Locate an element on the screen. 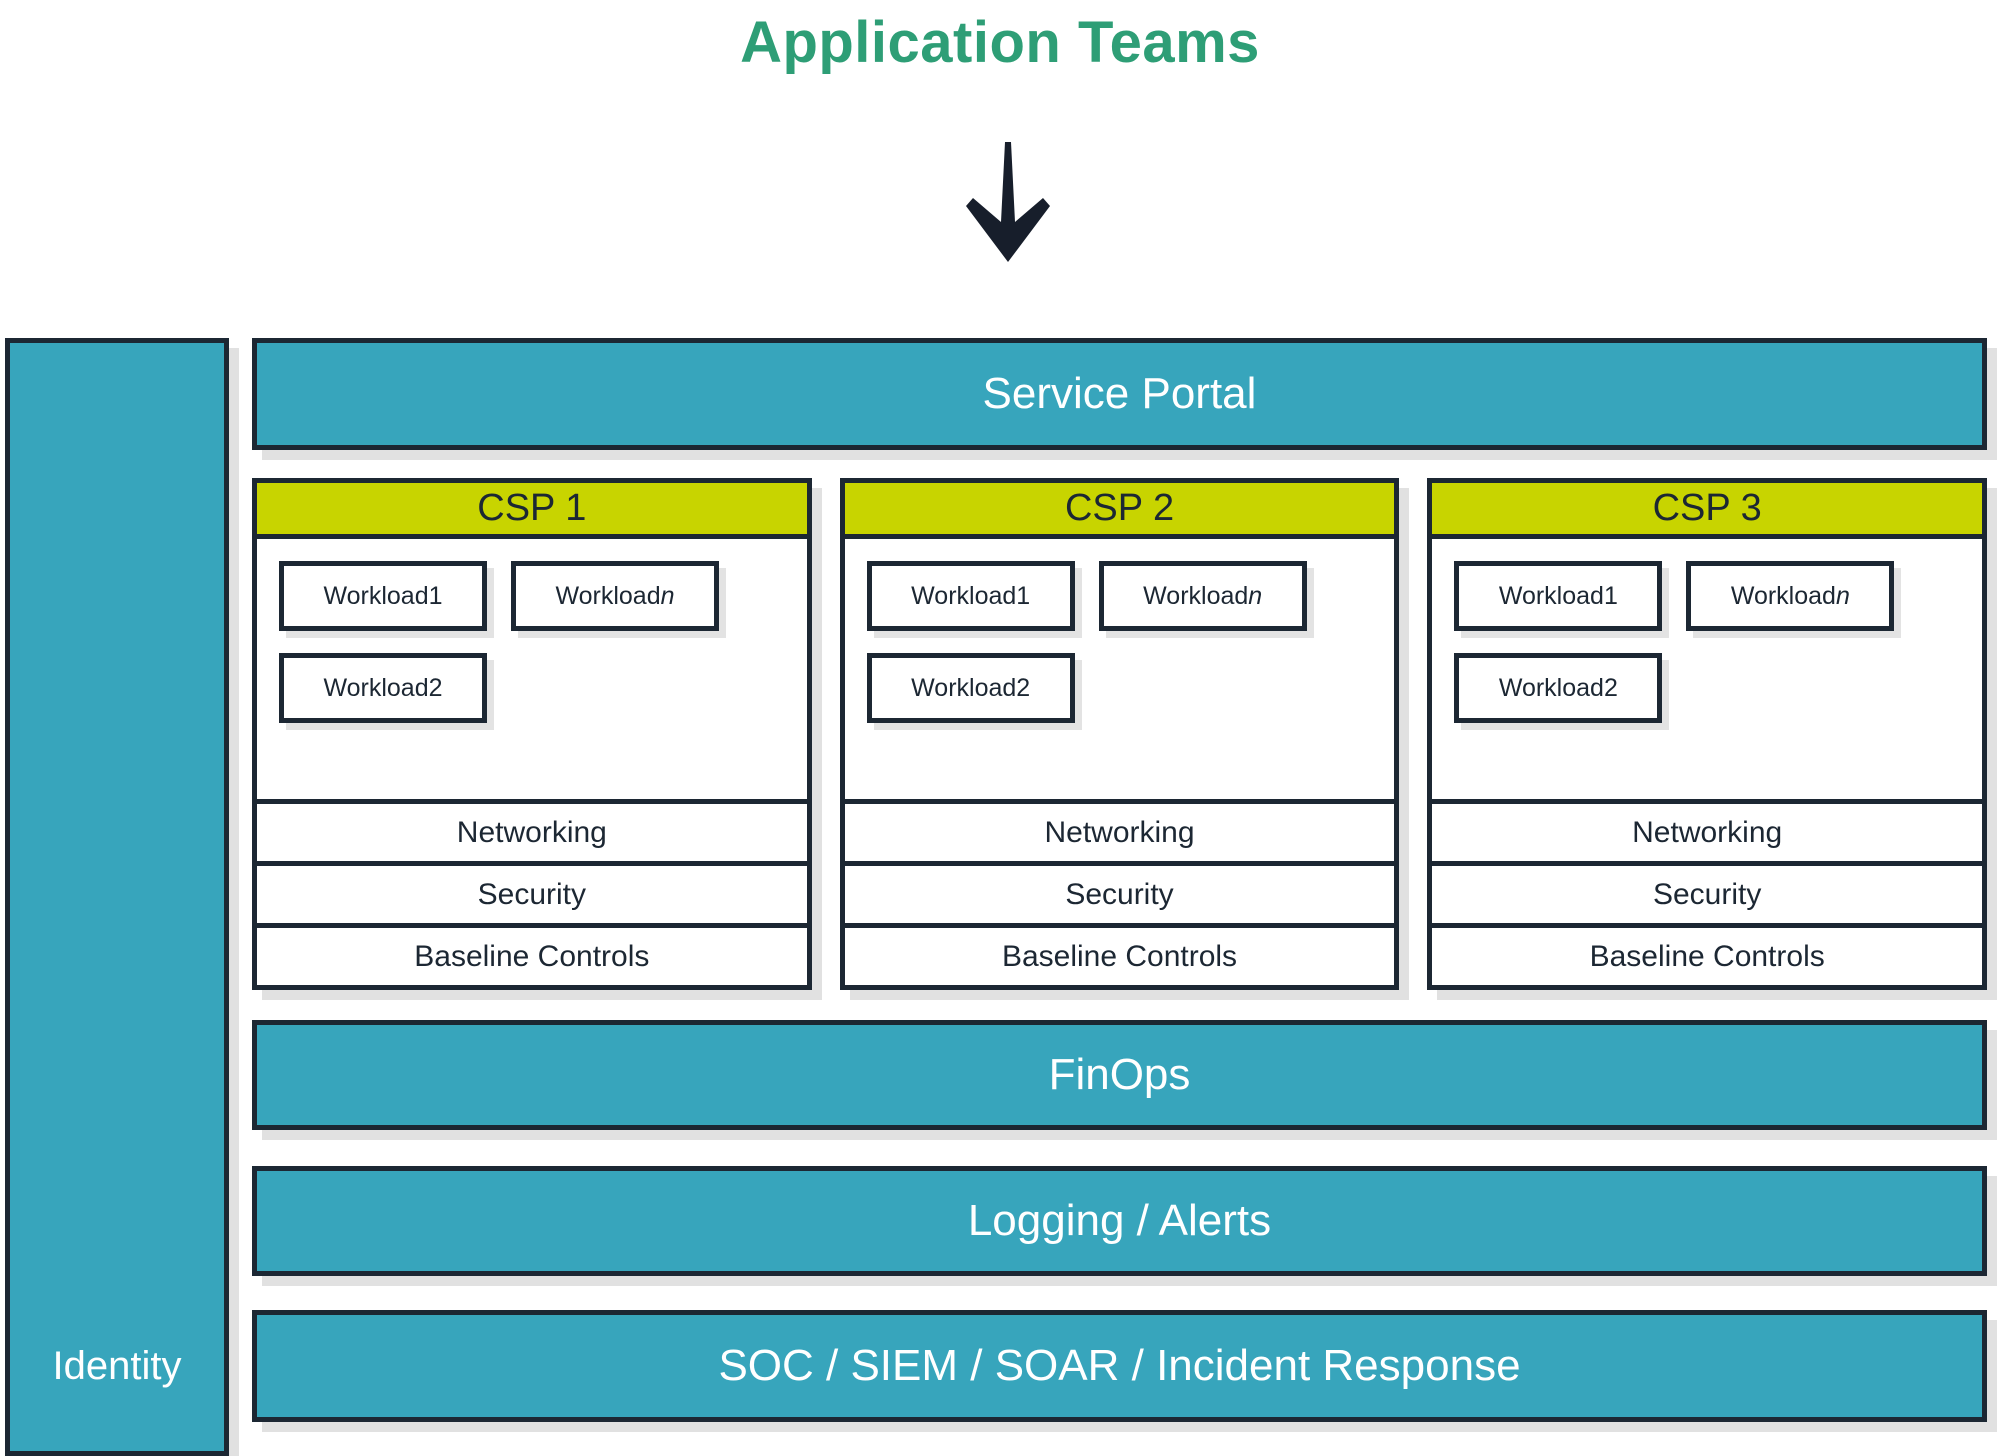 The image size is (2000, 1456). title-block: Application Teams is located at coordinates (1000, 43).